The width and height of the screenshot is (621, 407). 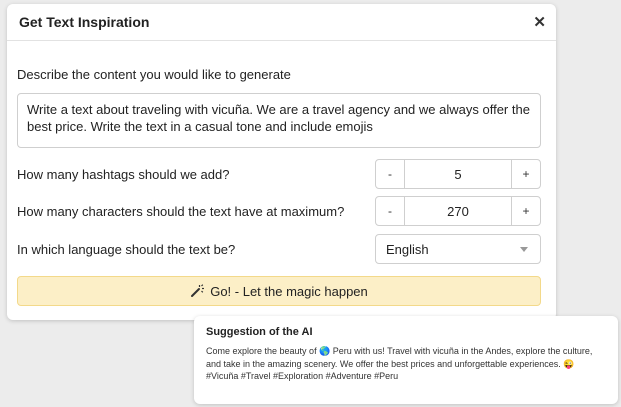 What do you see at coordinates (259, 332) in the screenshot?
I see `suggestion-title: Suggestion of the AI` at bounding box center [259, 332].